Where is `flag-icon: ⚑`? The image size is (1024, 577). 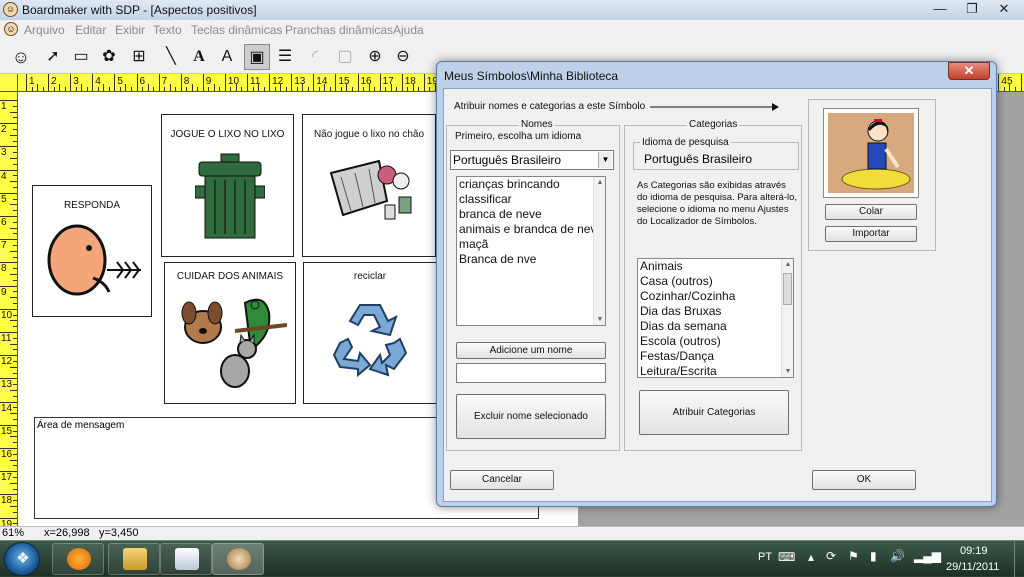
flag-icon: ⚑ is located at coordinates (853, 556).